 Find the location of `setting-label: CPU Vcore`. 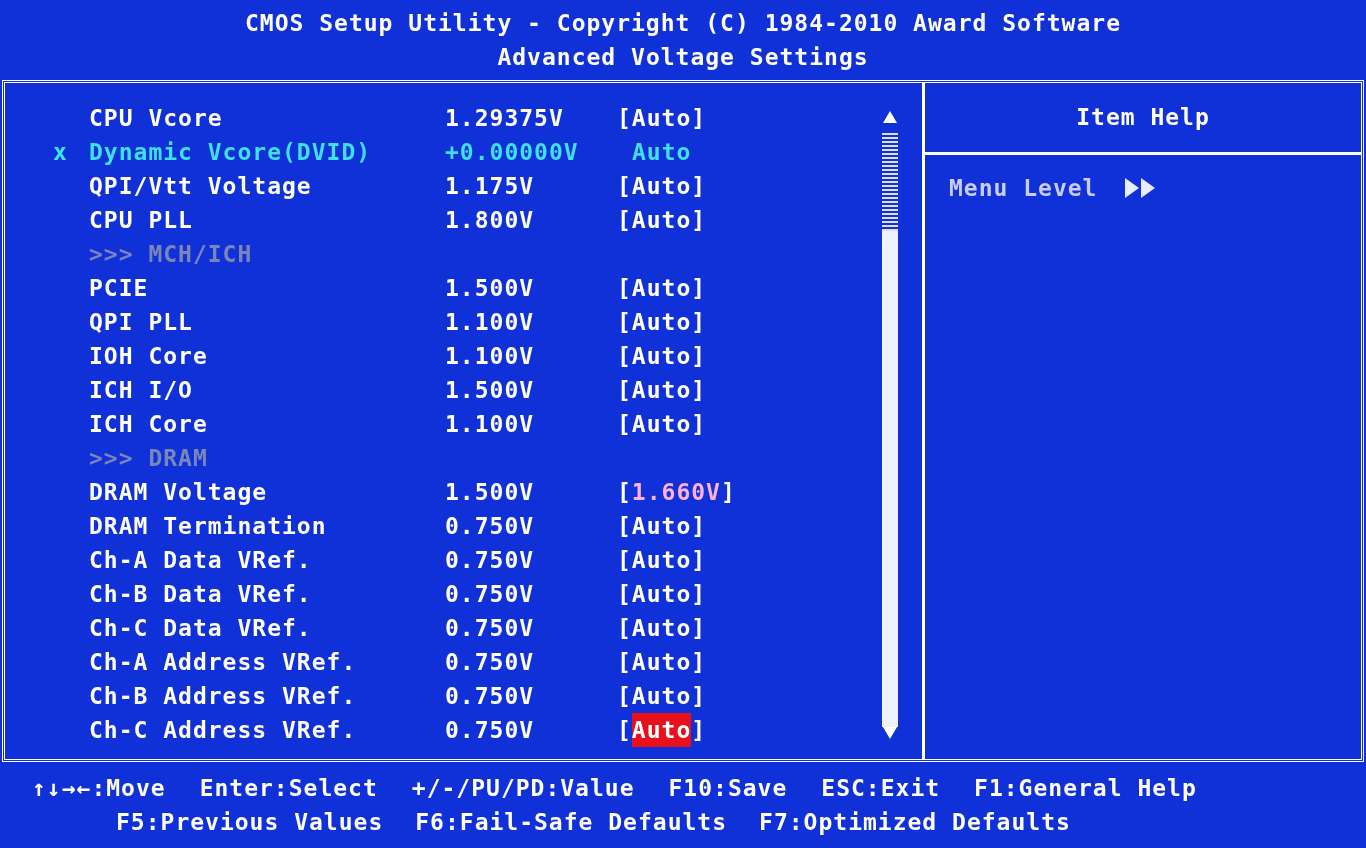

setting-label: CPU Vcore is located at coordinates (156, 118).